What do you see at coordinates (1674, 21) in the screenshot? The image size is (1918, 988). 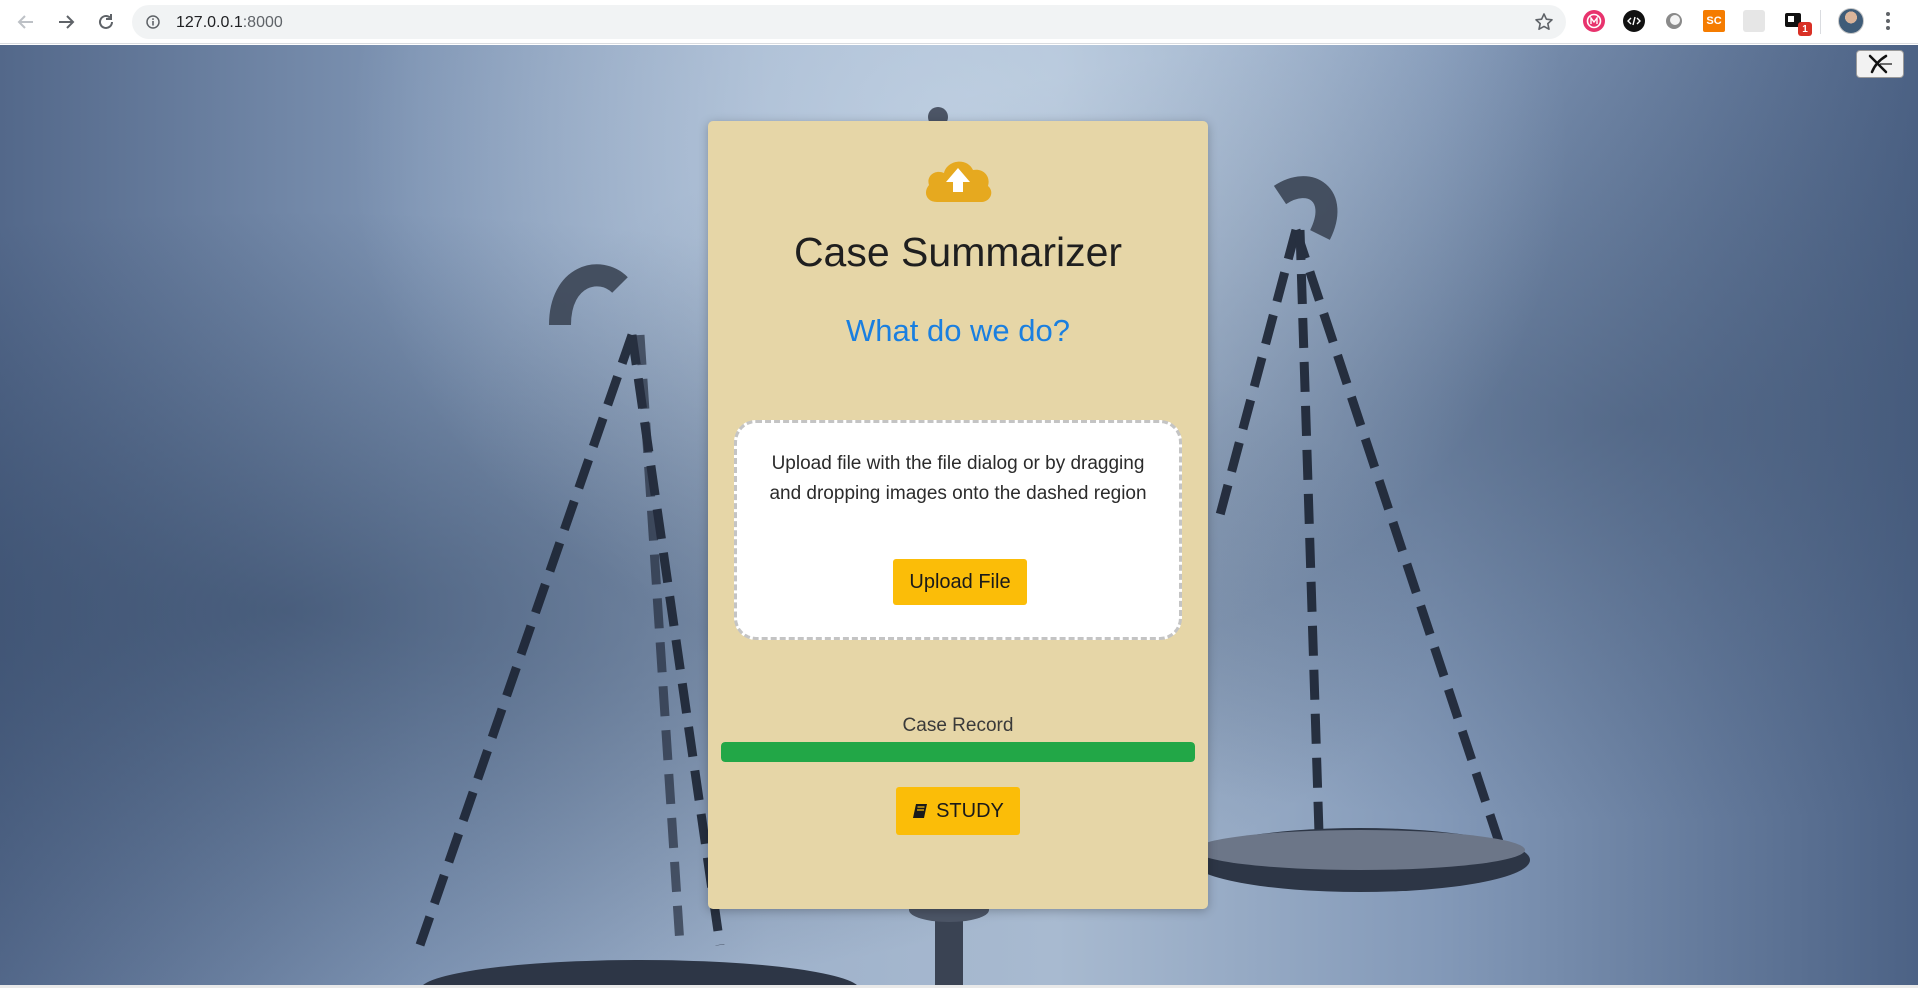 I see `circle-extension-icon` at bounding box center [1674, 21].